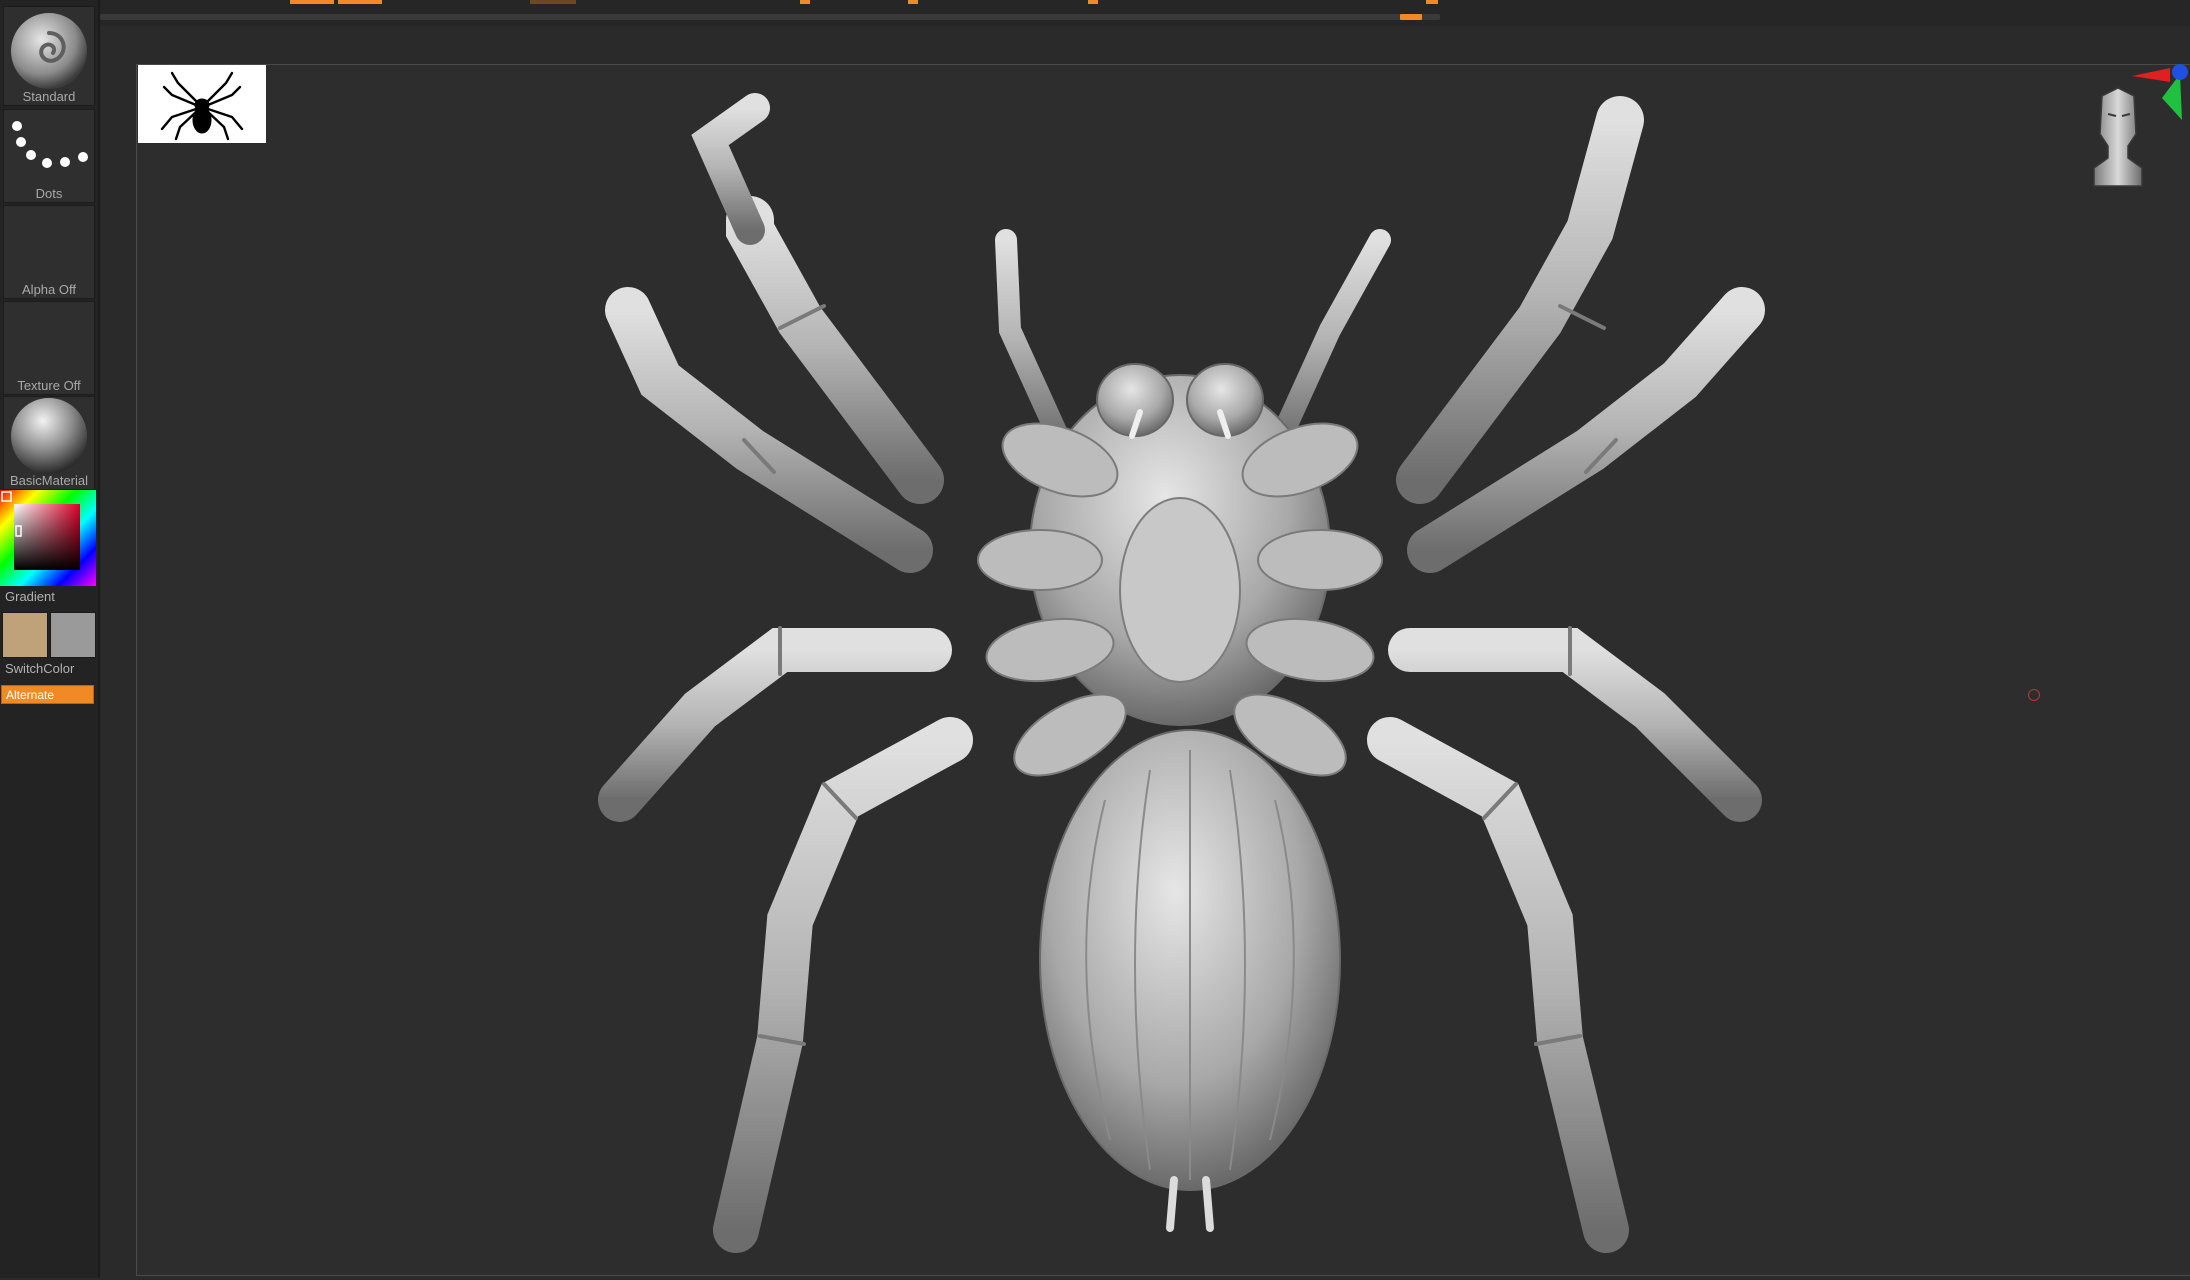  I want to click on xyz-axis-icon, so click(2160, 95).